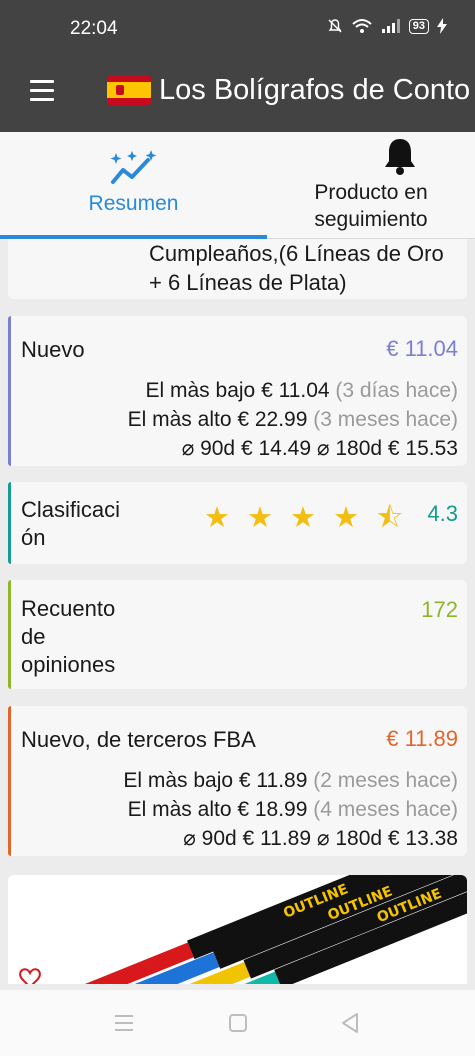  I want to click on fba-avg90-label: ⌀ 90d, so click(210, 838).